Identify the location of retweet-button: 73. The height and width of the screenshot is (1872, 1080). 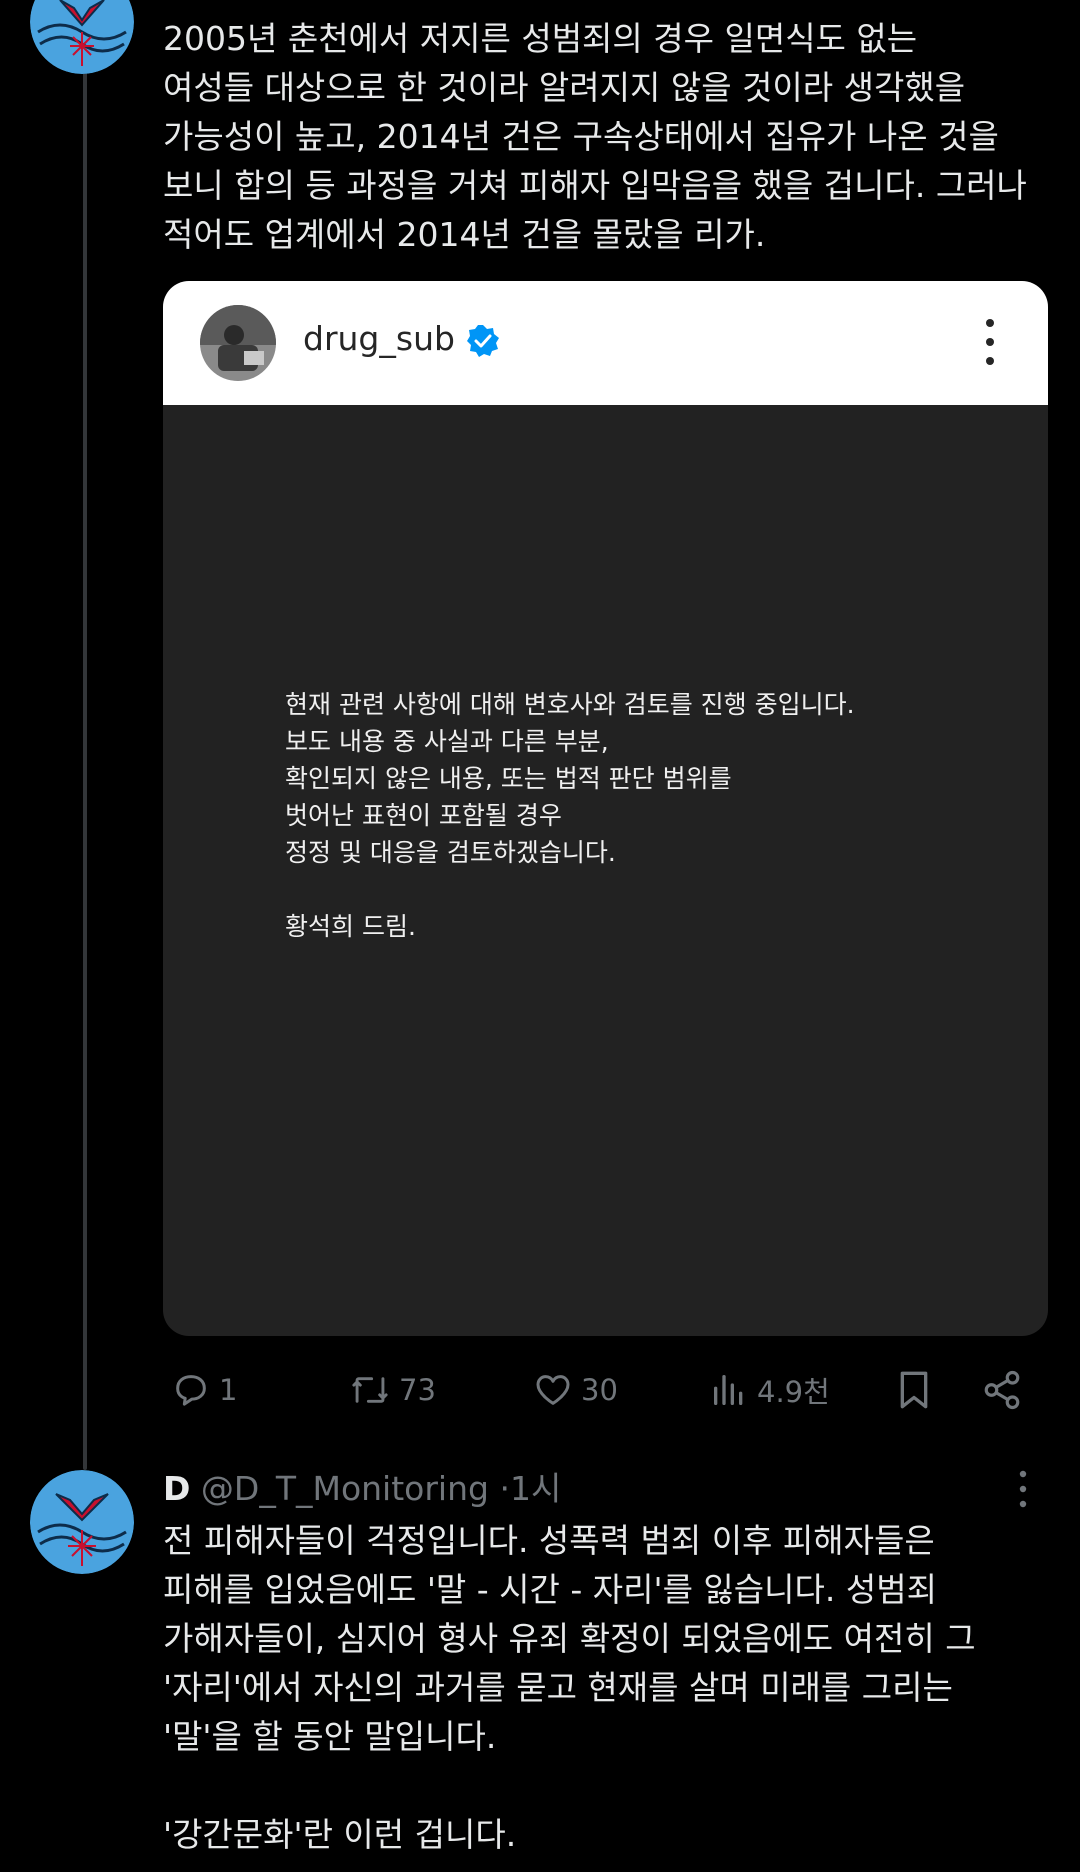
(392, 1390).